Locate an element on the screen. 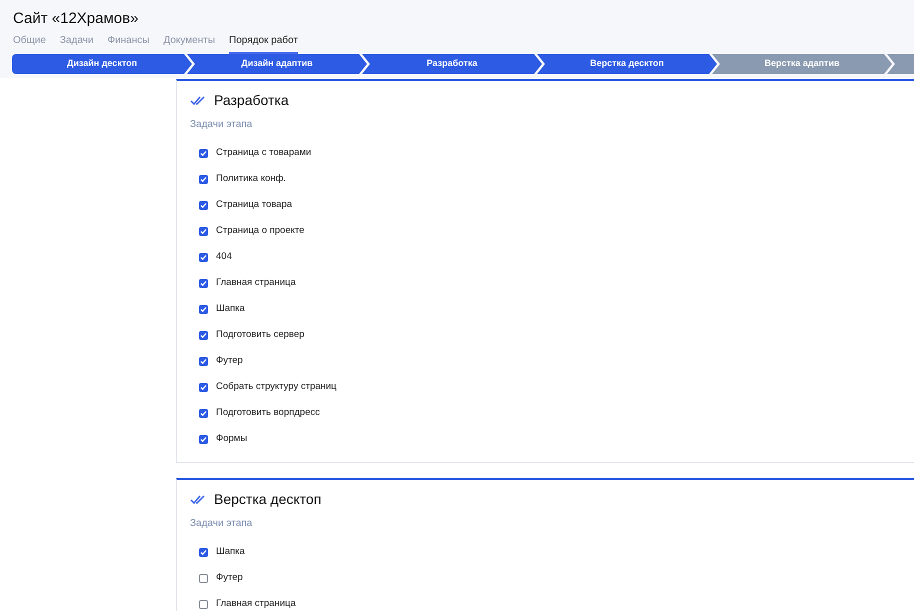  tab: Документы is located at coordinates (189, 44).